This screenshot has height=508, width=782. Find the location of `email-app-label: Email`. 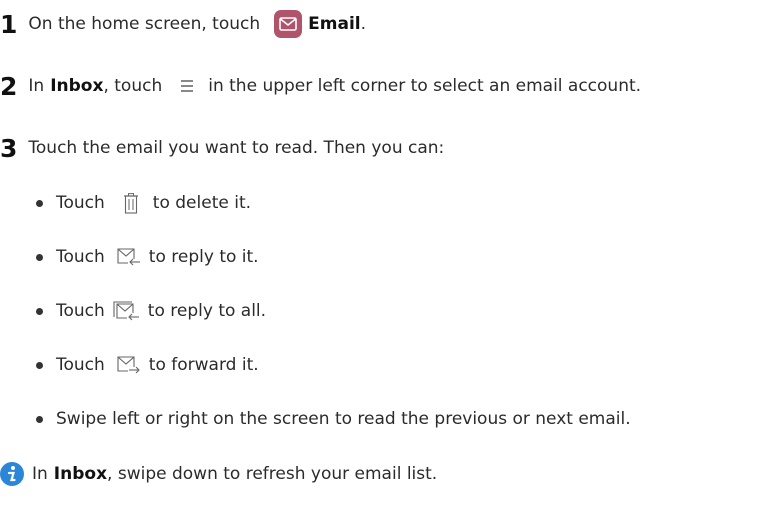

email-app-label: Email is located at coordinates (334, 24).